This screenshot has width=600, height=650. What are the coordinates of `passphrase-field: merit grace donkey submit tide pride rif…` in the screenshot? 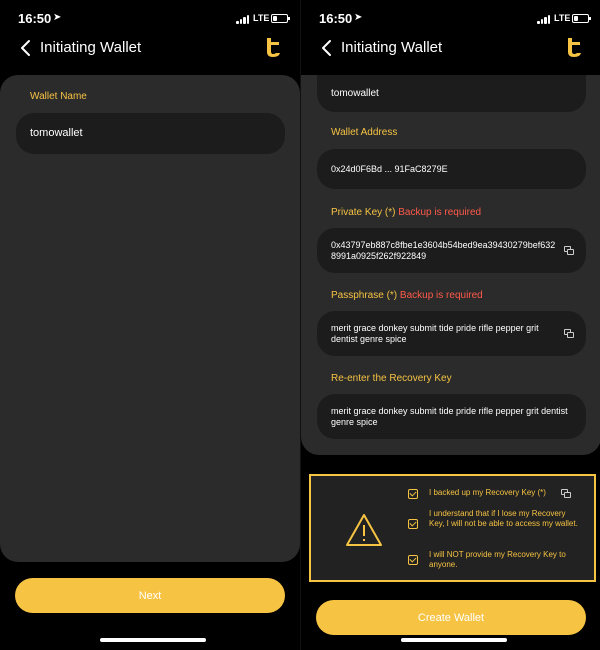 It's located at (451, 333).